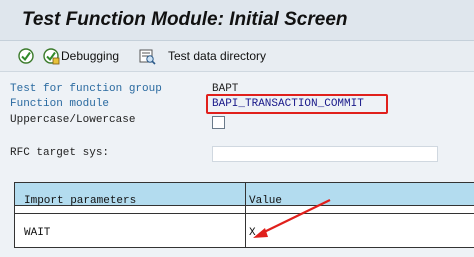 This screenshot has height=257, width=474. Describe the element at coordinates (217, 56) in the screenshot. I see `test-data-directory-label: Test data directory` at that location.